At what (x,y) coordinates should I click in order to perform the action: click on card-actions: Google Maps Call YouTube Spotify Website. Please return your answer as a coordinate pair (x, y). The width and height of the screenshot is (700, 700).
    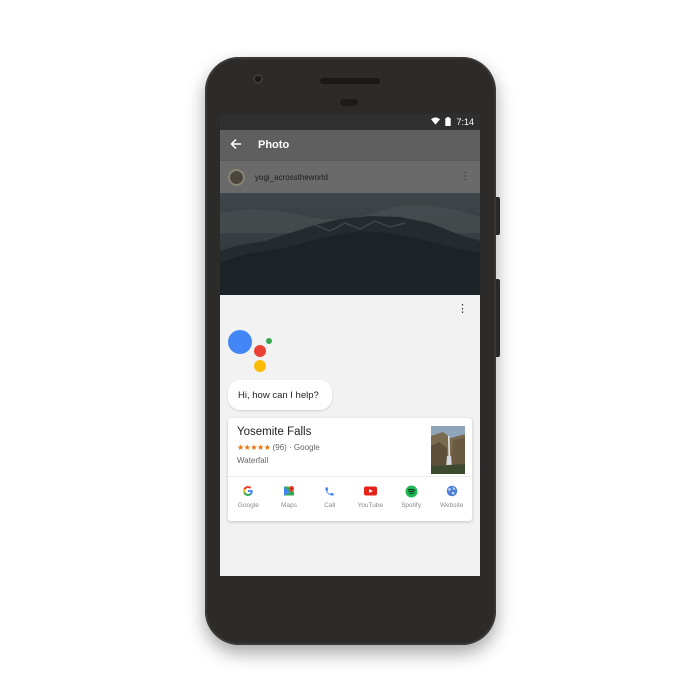
    Looking at the image, I should click on (350, 496).